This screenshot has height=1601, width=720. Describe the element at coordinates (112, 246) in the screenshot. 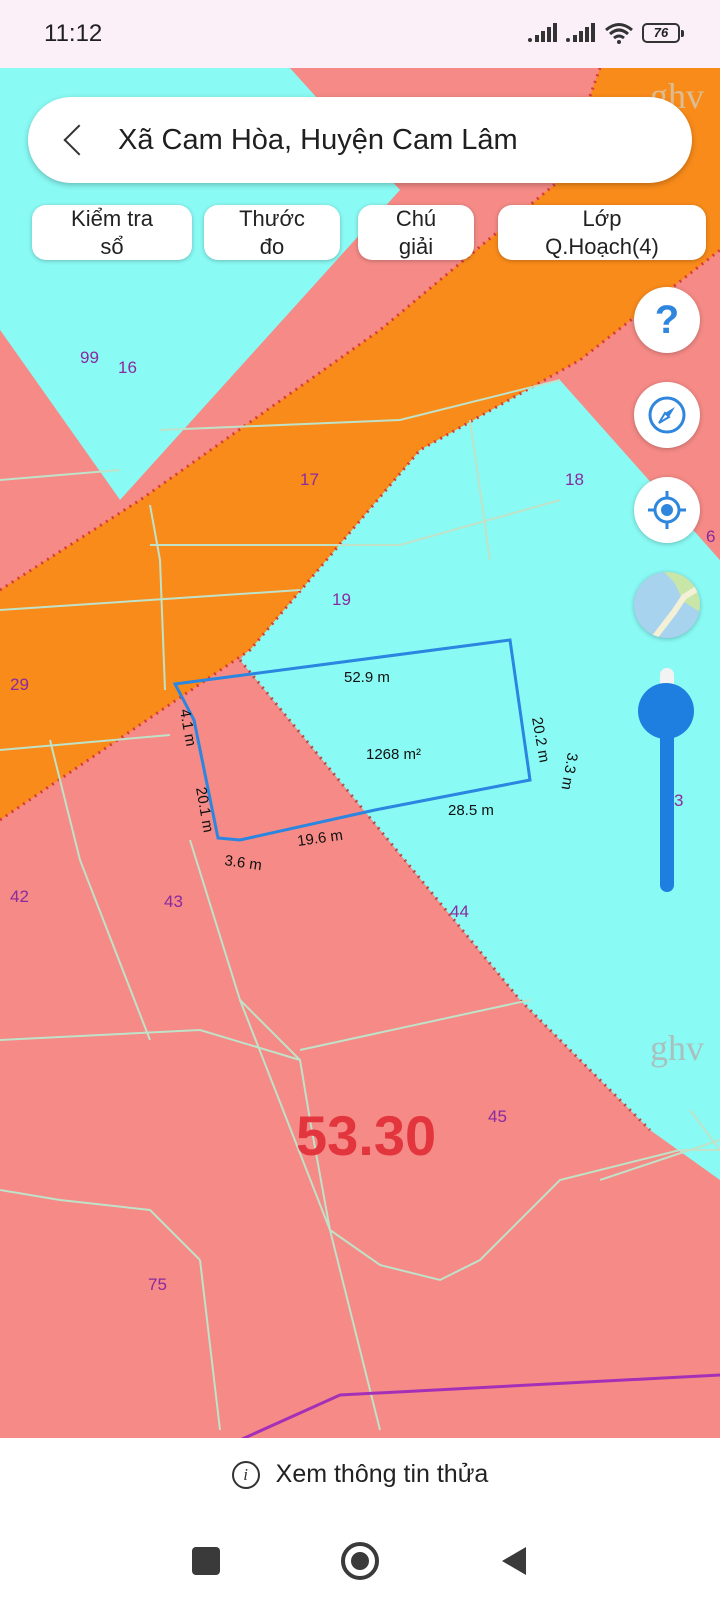

I see `chip-label-line2: sổ` at that location.